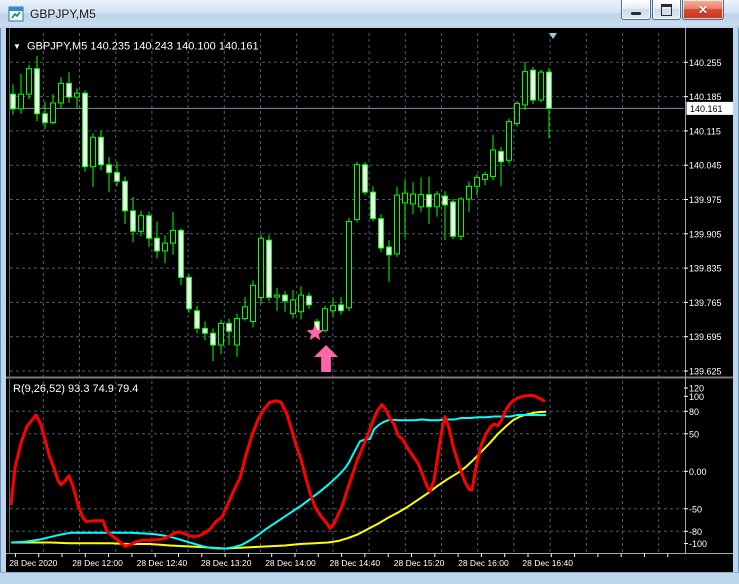  Describe the element at coordinates (483, 563) in the screenshot. I see `time-tick-label: 28 Dec 16:00` at that location.